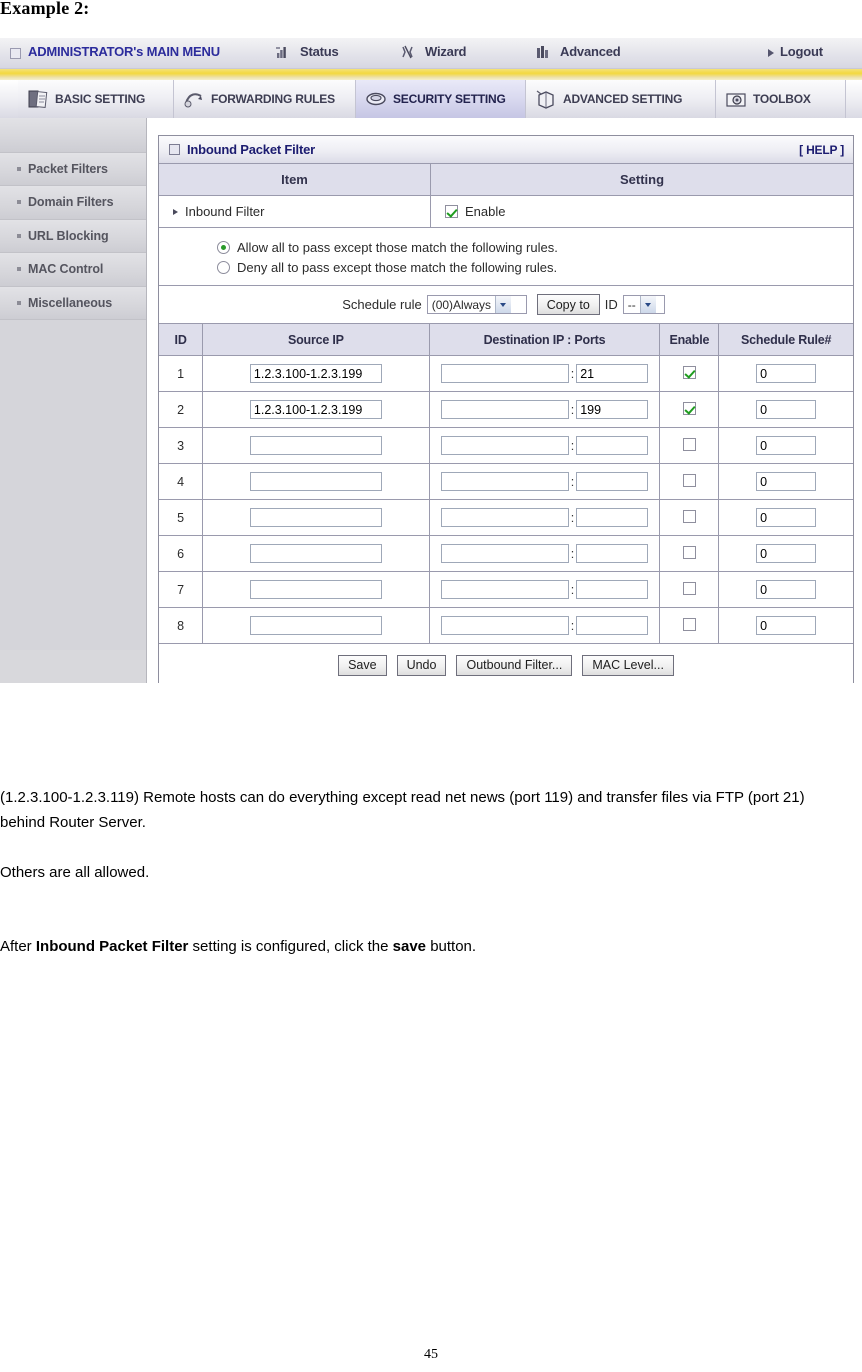  Describe the element at coordinates (223, 267) in the screenshot. I see `deny-radio` at that location.